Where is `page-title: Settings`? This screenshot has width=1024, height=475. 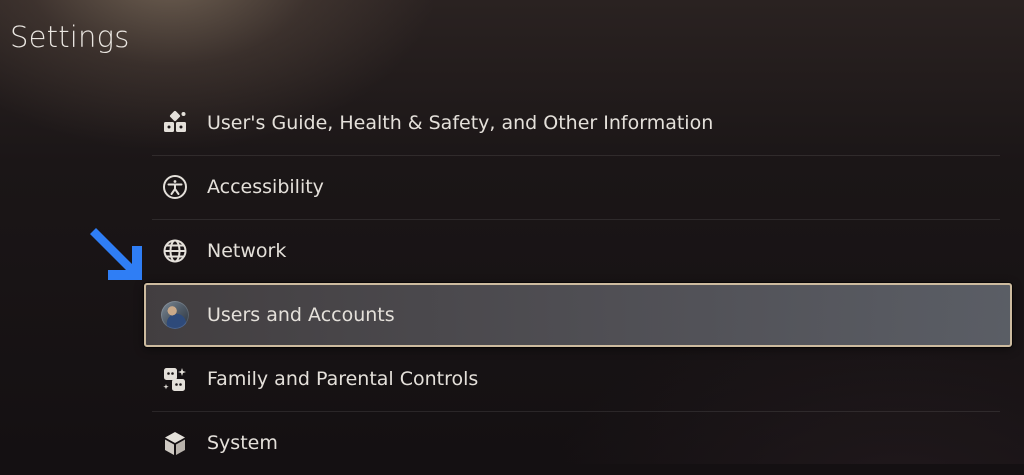 page-title: Settings is located at coordinates (70, 37).